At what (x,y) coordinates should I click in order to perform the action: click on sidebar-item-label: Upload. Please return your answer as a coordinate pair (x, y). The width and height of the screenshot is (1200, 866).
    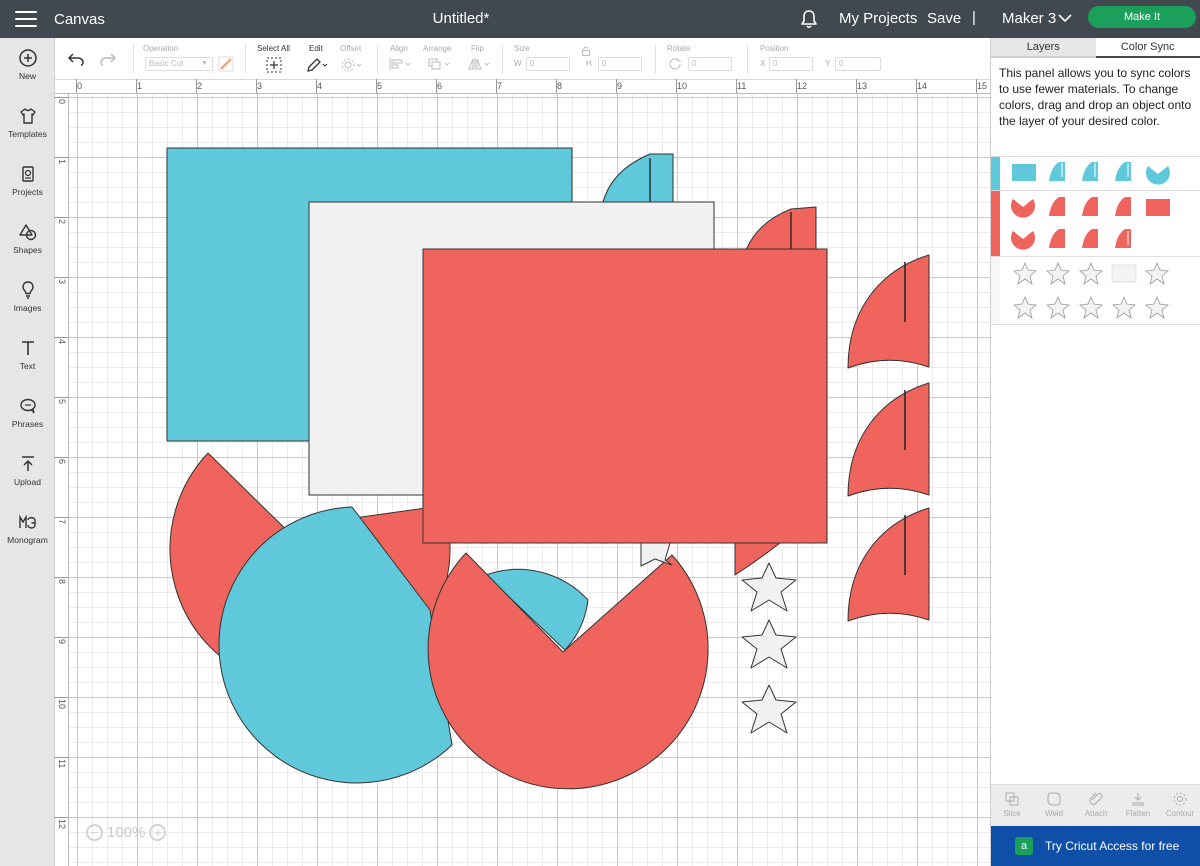
    Looking at the image, I should click on (27, 482).